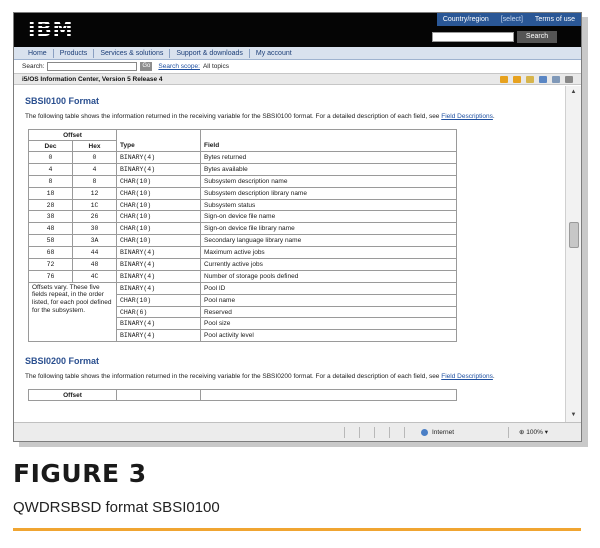  I want to click on header-search-button: Search, so click(537, 37).